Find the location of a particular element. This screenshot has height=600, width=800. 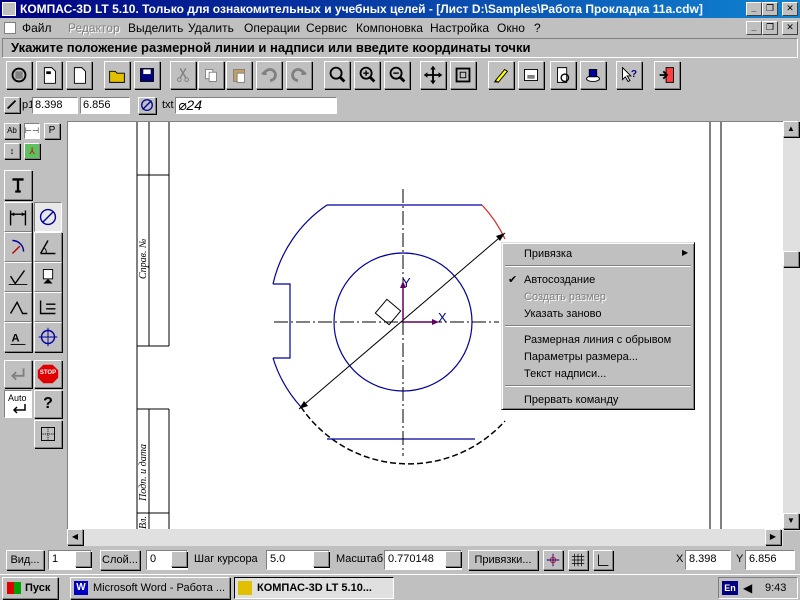

position-leader-button is located at coordinates (48, 307).